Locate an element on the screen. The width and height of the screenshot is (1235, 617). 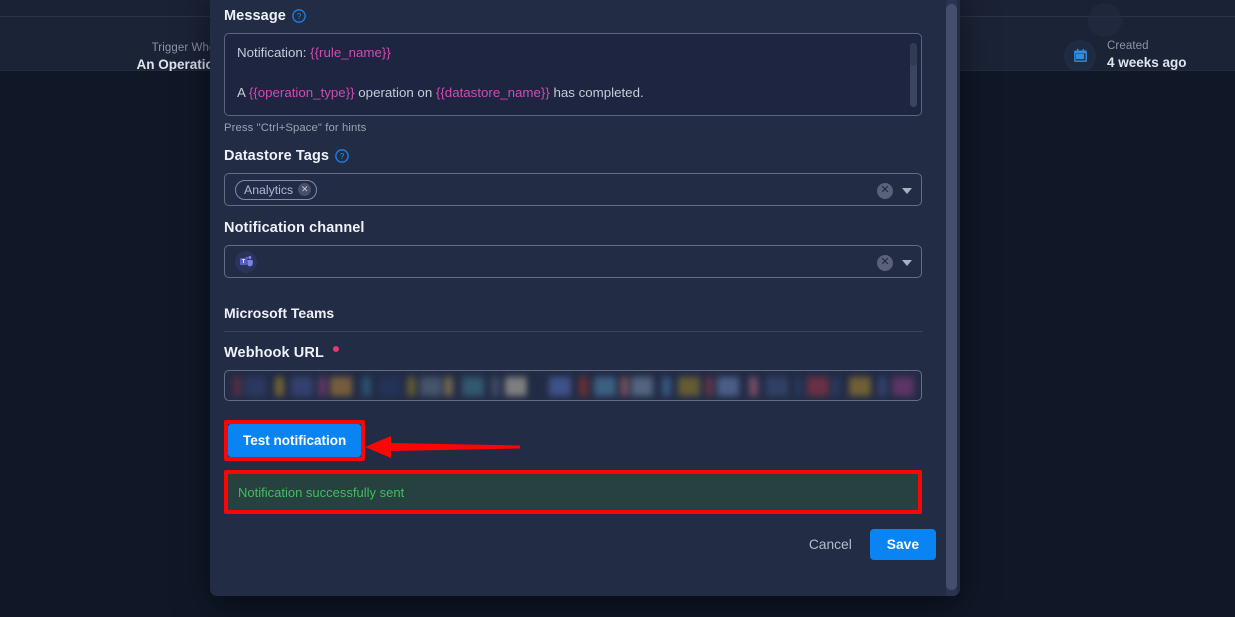
webhook-url-label-row: Webhook URL is located at coordinates (573, 353).